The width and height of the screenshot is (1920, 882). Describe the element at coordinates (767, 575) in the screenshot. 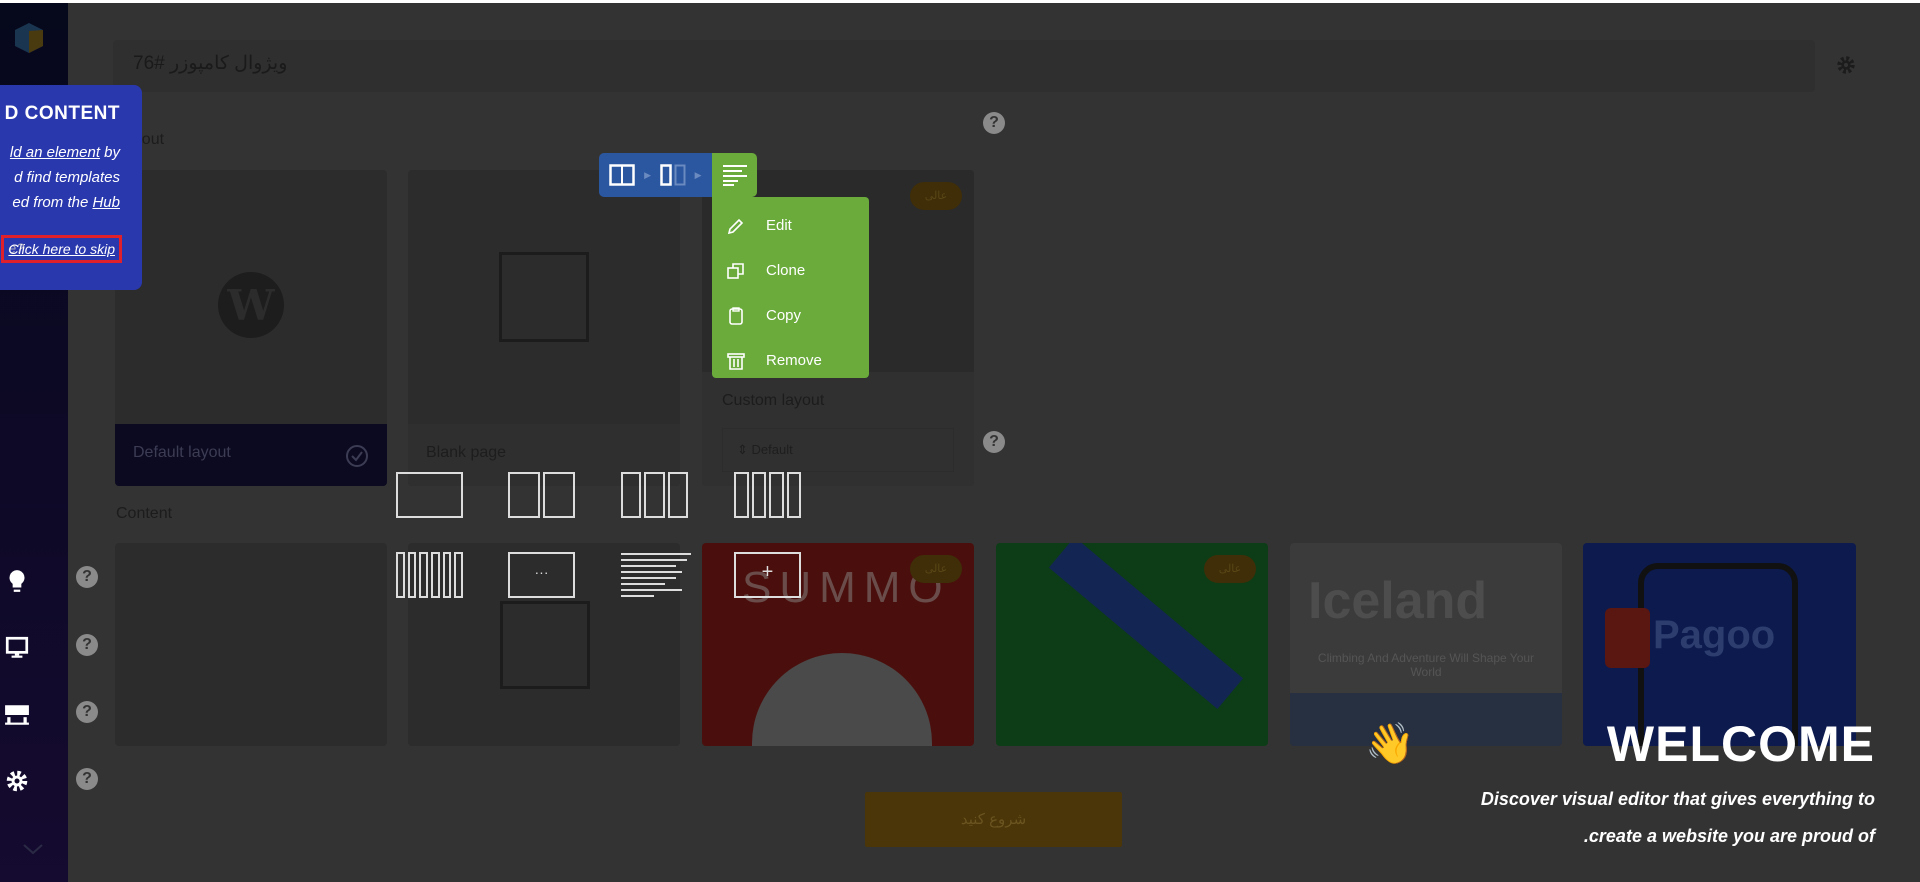

I see `add-element-icon: +` at that location.